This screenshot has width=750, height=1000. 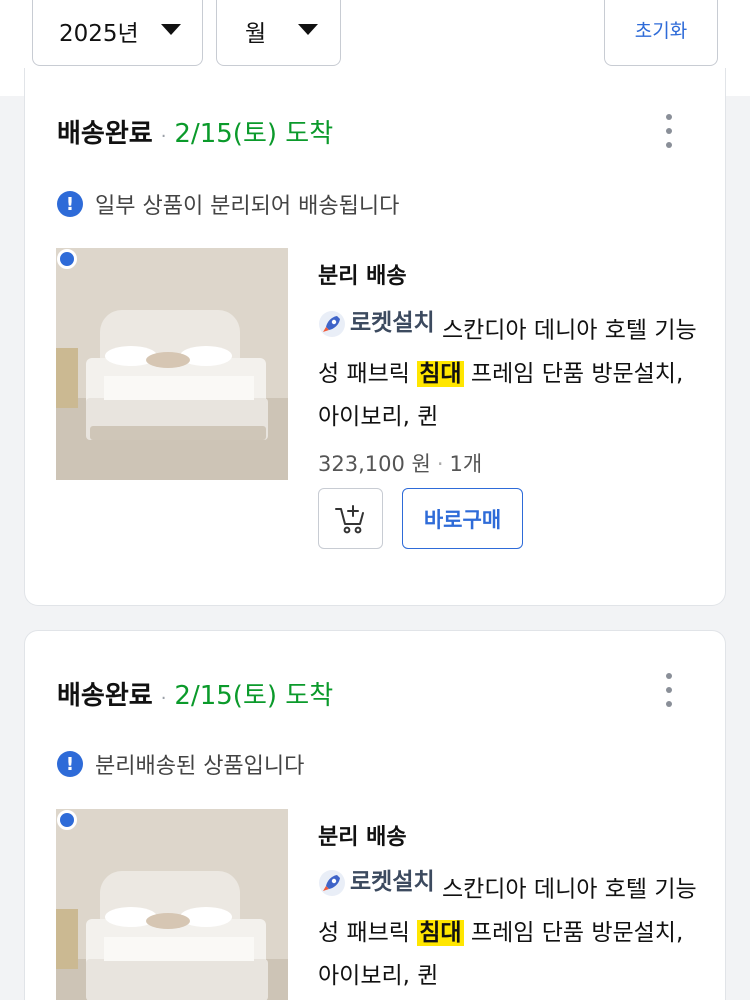 What do you see at coordinates (374, 464) in the screenshot?
I see `price: 323,100 원` at bounding box center [374, 464].